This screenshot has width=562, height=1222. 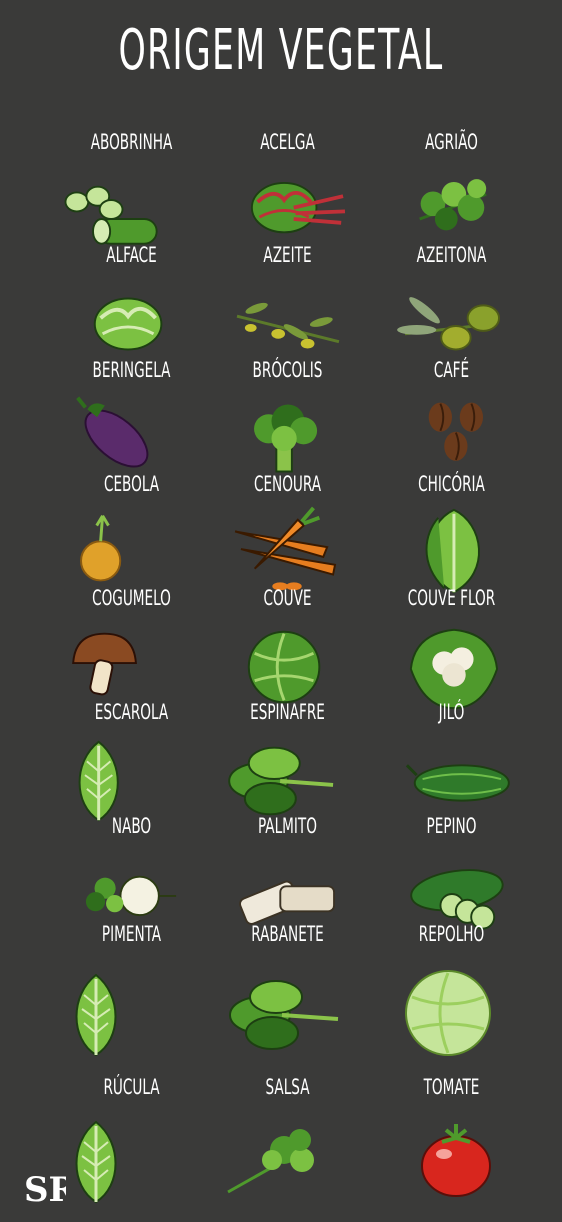 What do you see at coordinates (451, 934) in the screenshot?
I see `vegetable-label: REPOLHO` at bounding box center [451, 934].